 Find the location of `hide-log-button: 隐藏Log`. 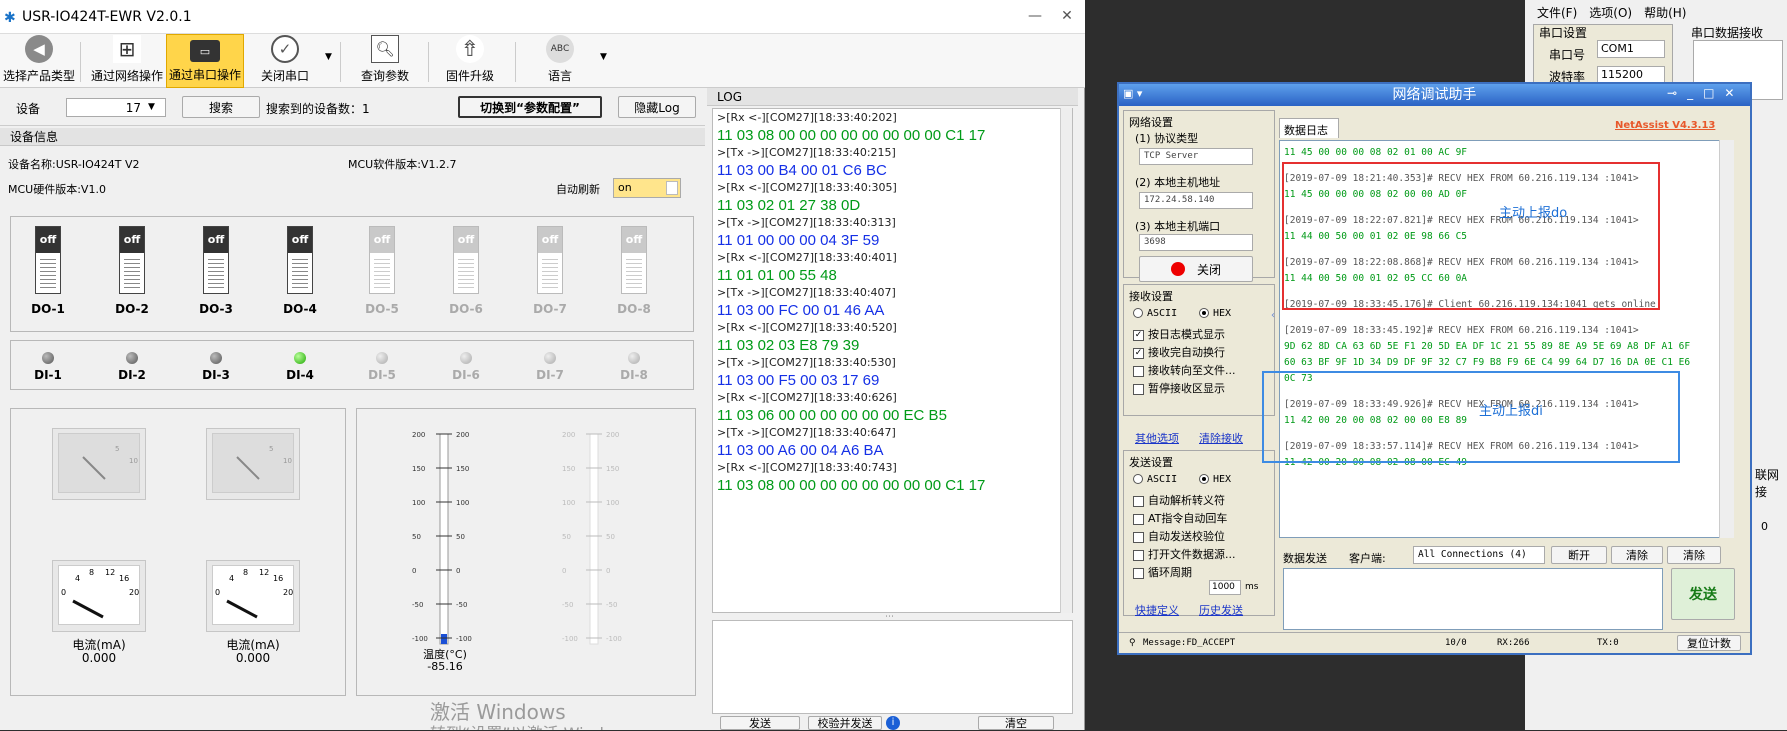

hide-log-button: 隐藏Log is located at coordinates (657, 107).